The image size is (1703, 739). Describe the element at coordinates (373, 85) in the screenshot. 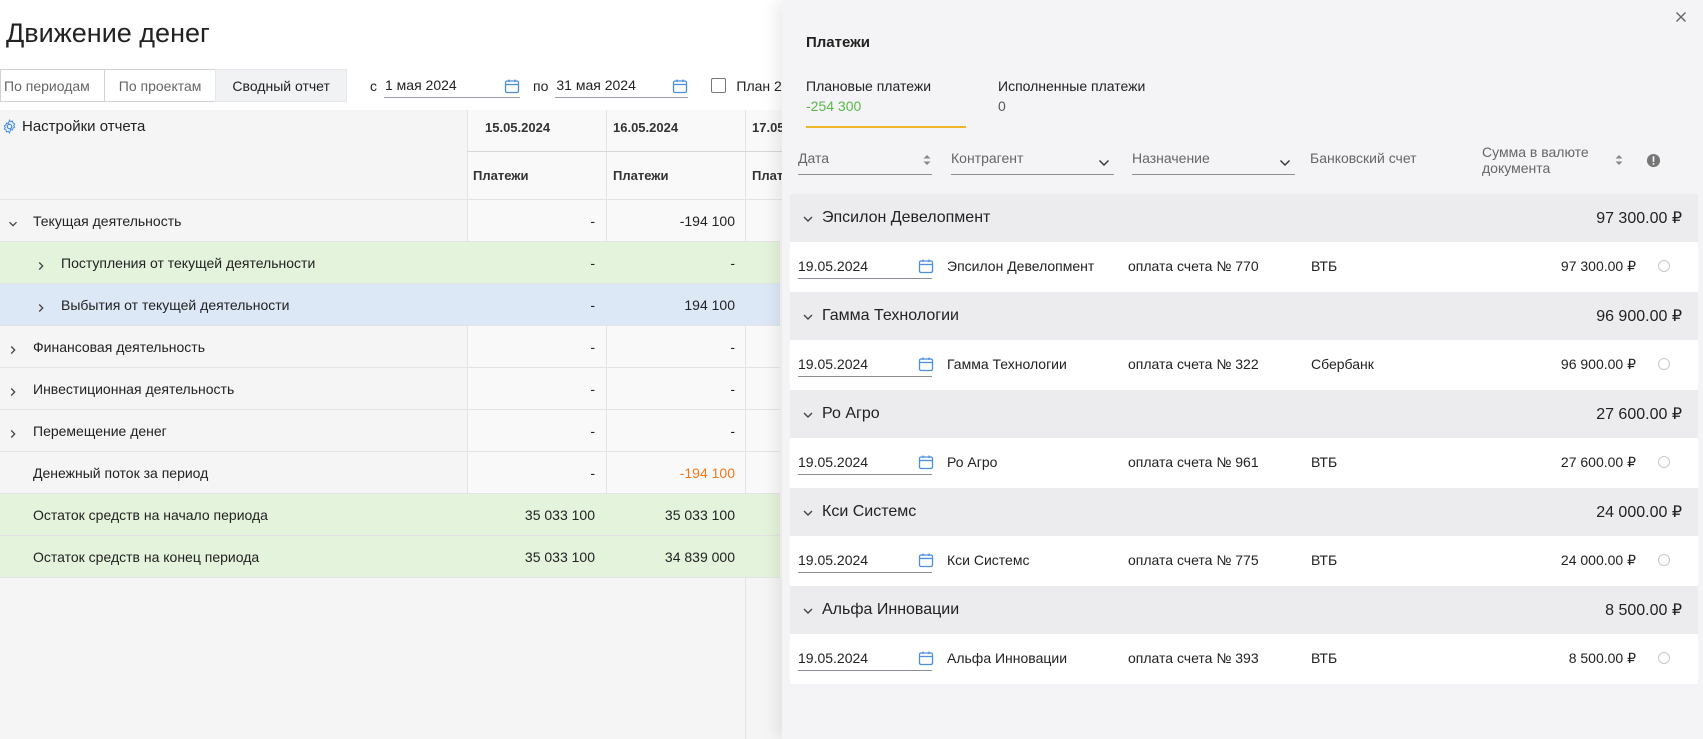

I see `from-label: с` at that location.